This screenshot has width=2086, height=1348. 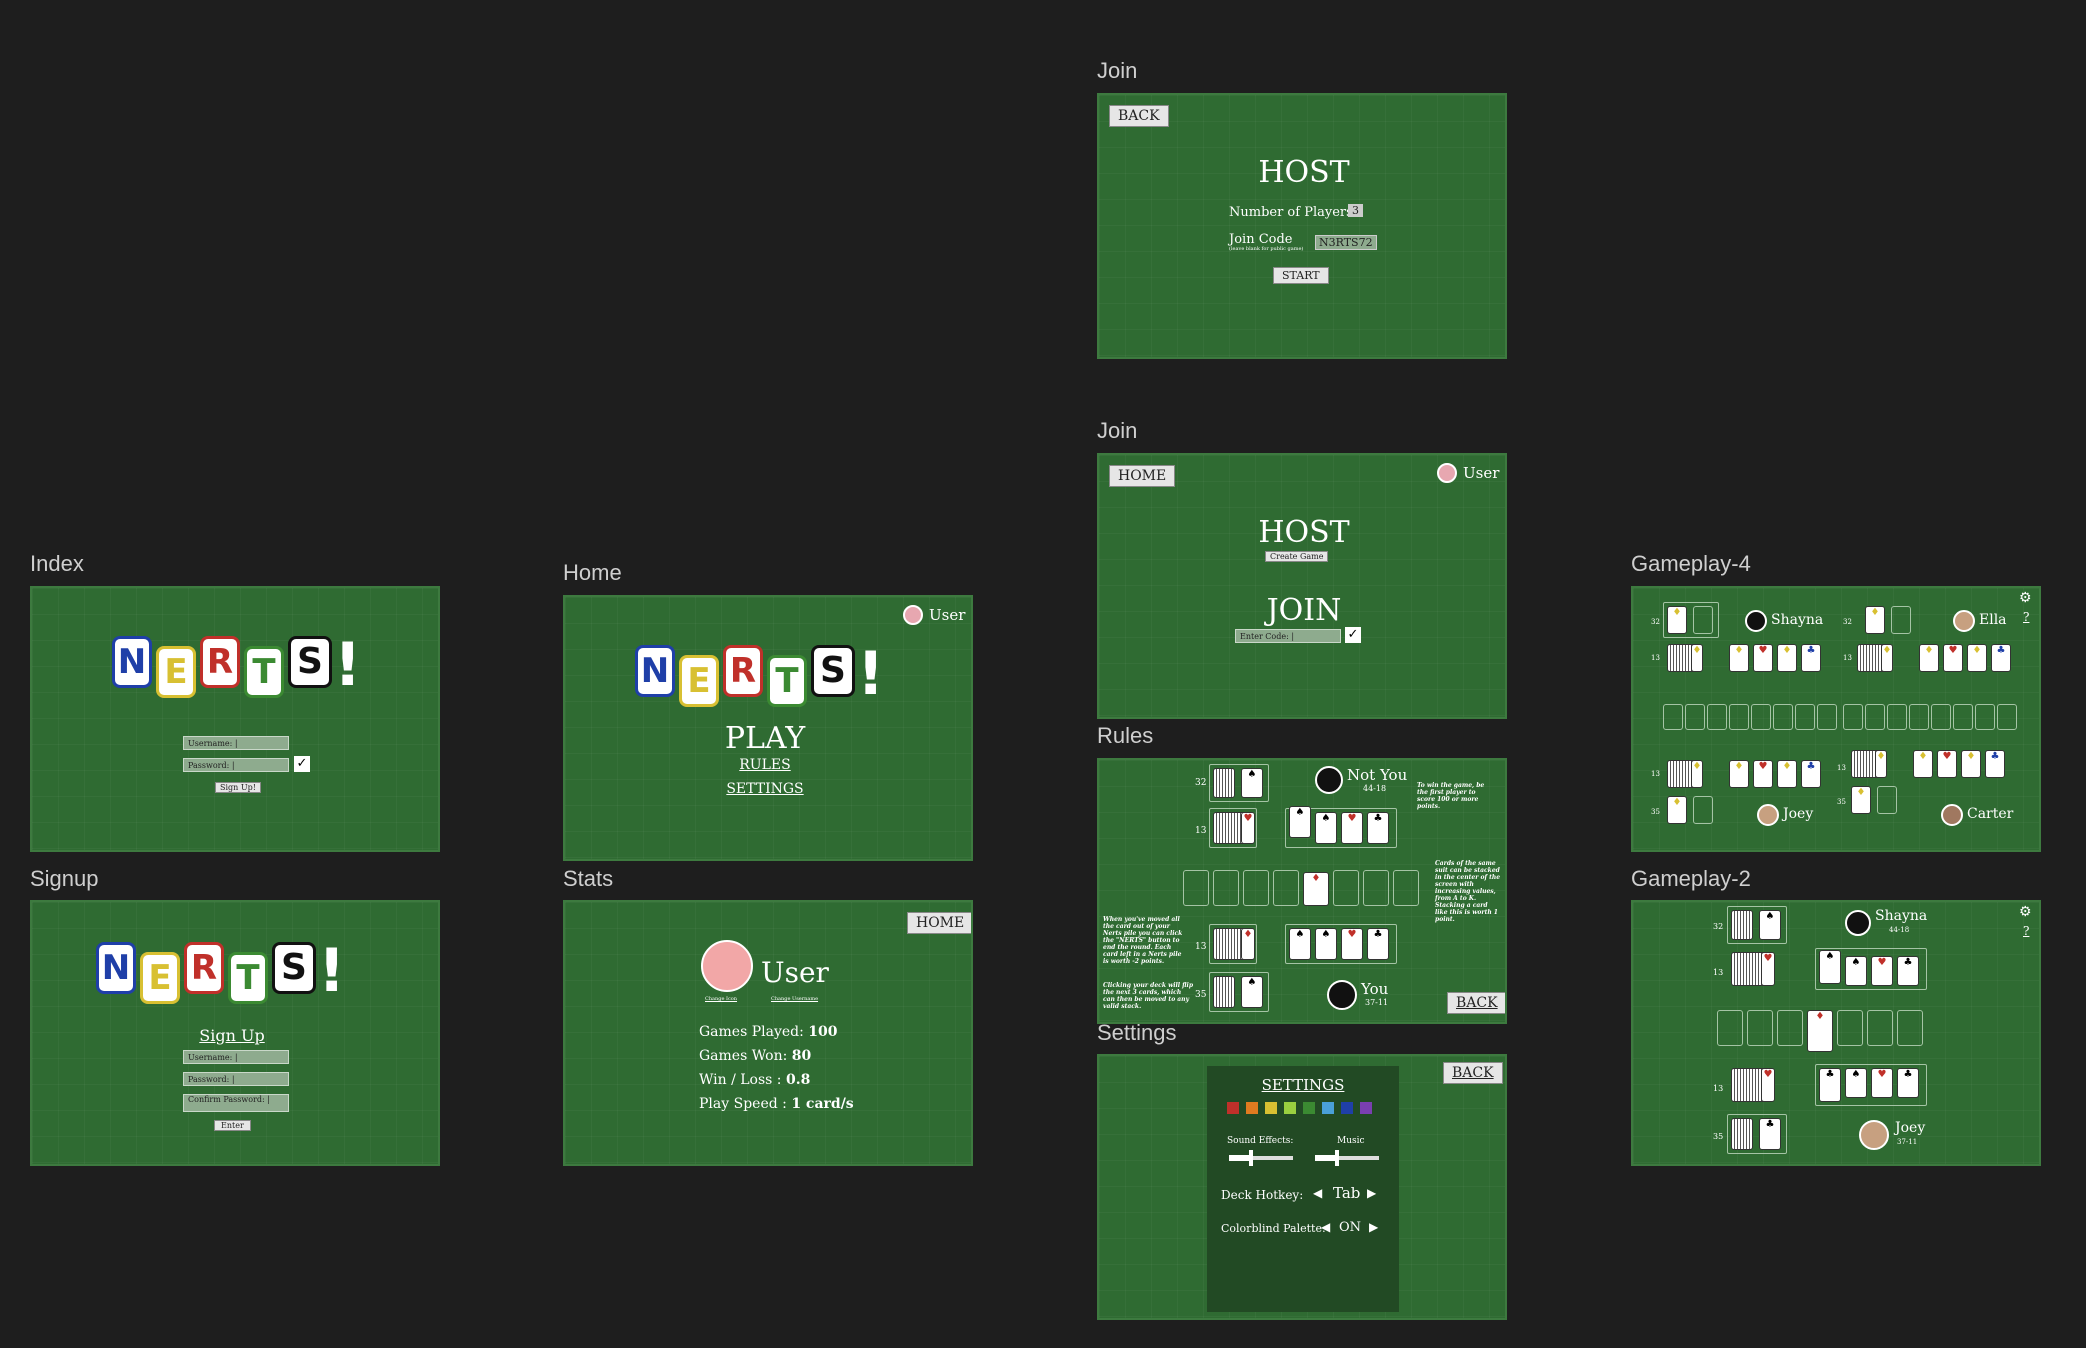 What do you see at coordinates (1351, 1141) in the screenshot?
I see `music-label: Music` at bounding box center [1351, 1141].